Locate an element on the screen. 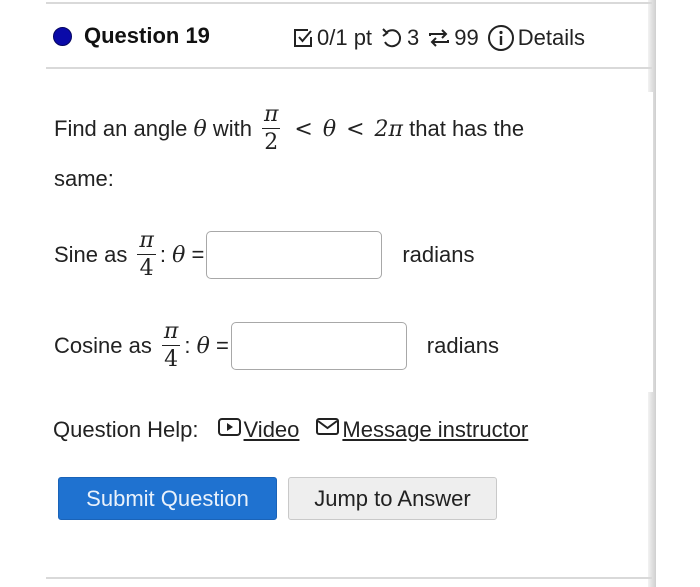 The height and width of the screenshot is (587, 700). upper-bound: 2π is located at coordinates (389, 129).